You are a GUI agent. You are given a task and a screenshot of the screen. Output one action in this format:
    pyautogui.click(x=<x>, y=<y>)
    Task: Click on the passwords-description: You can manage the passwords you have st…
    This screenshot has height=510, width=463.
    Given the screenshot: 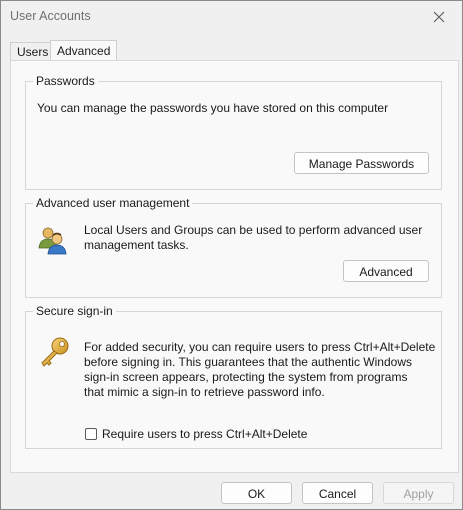 What is the action you would take?
    pyautogui.click(x=213, y=108)
    